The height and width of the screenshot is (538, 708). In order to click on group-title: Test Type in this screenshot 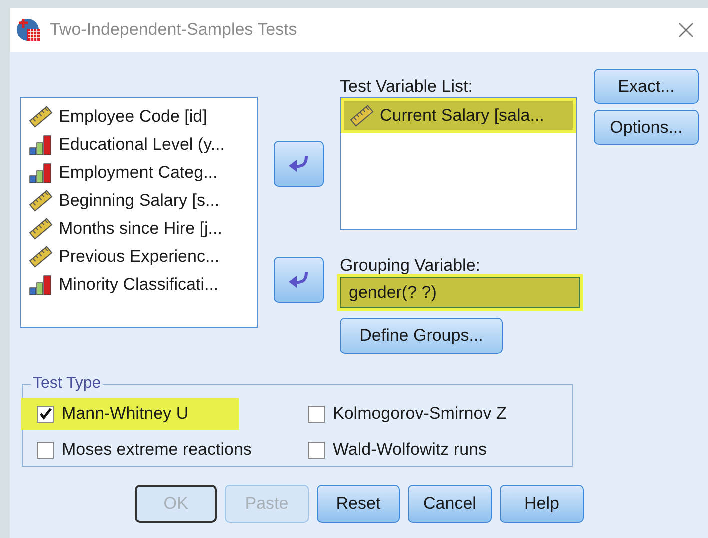, I will do `click(67, 384)`.